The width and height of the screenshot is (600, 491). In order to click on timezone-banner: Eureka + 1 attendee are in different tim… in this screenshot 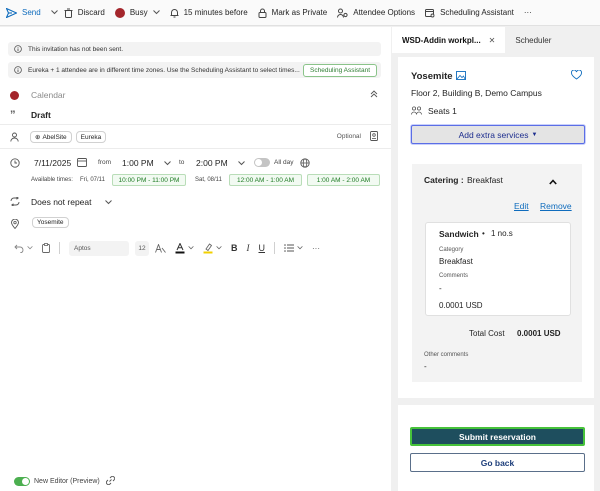, I will do `click(194, 70)`.